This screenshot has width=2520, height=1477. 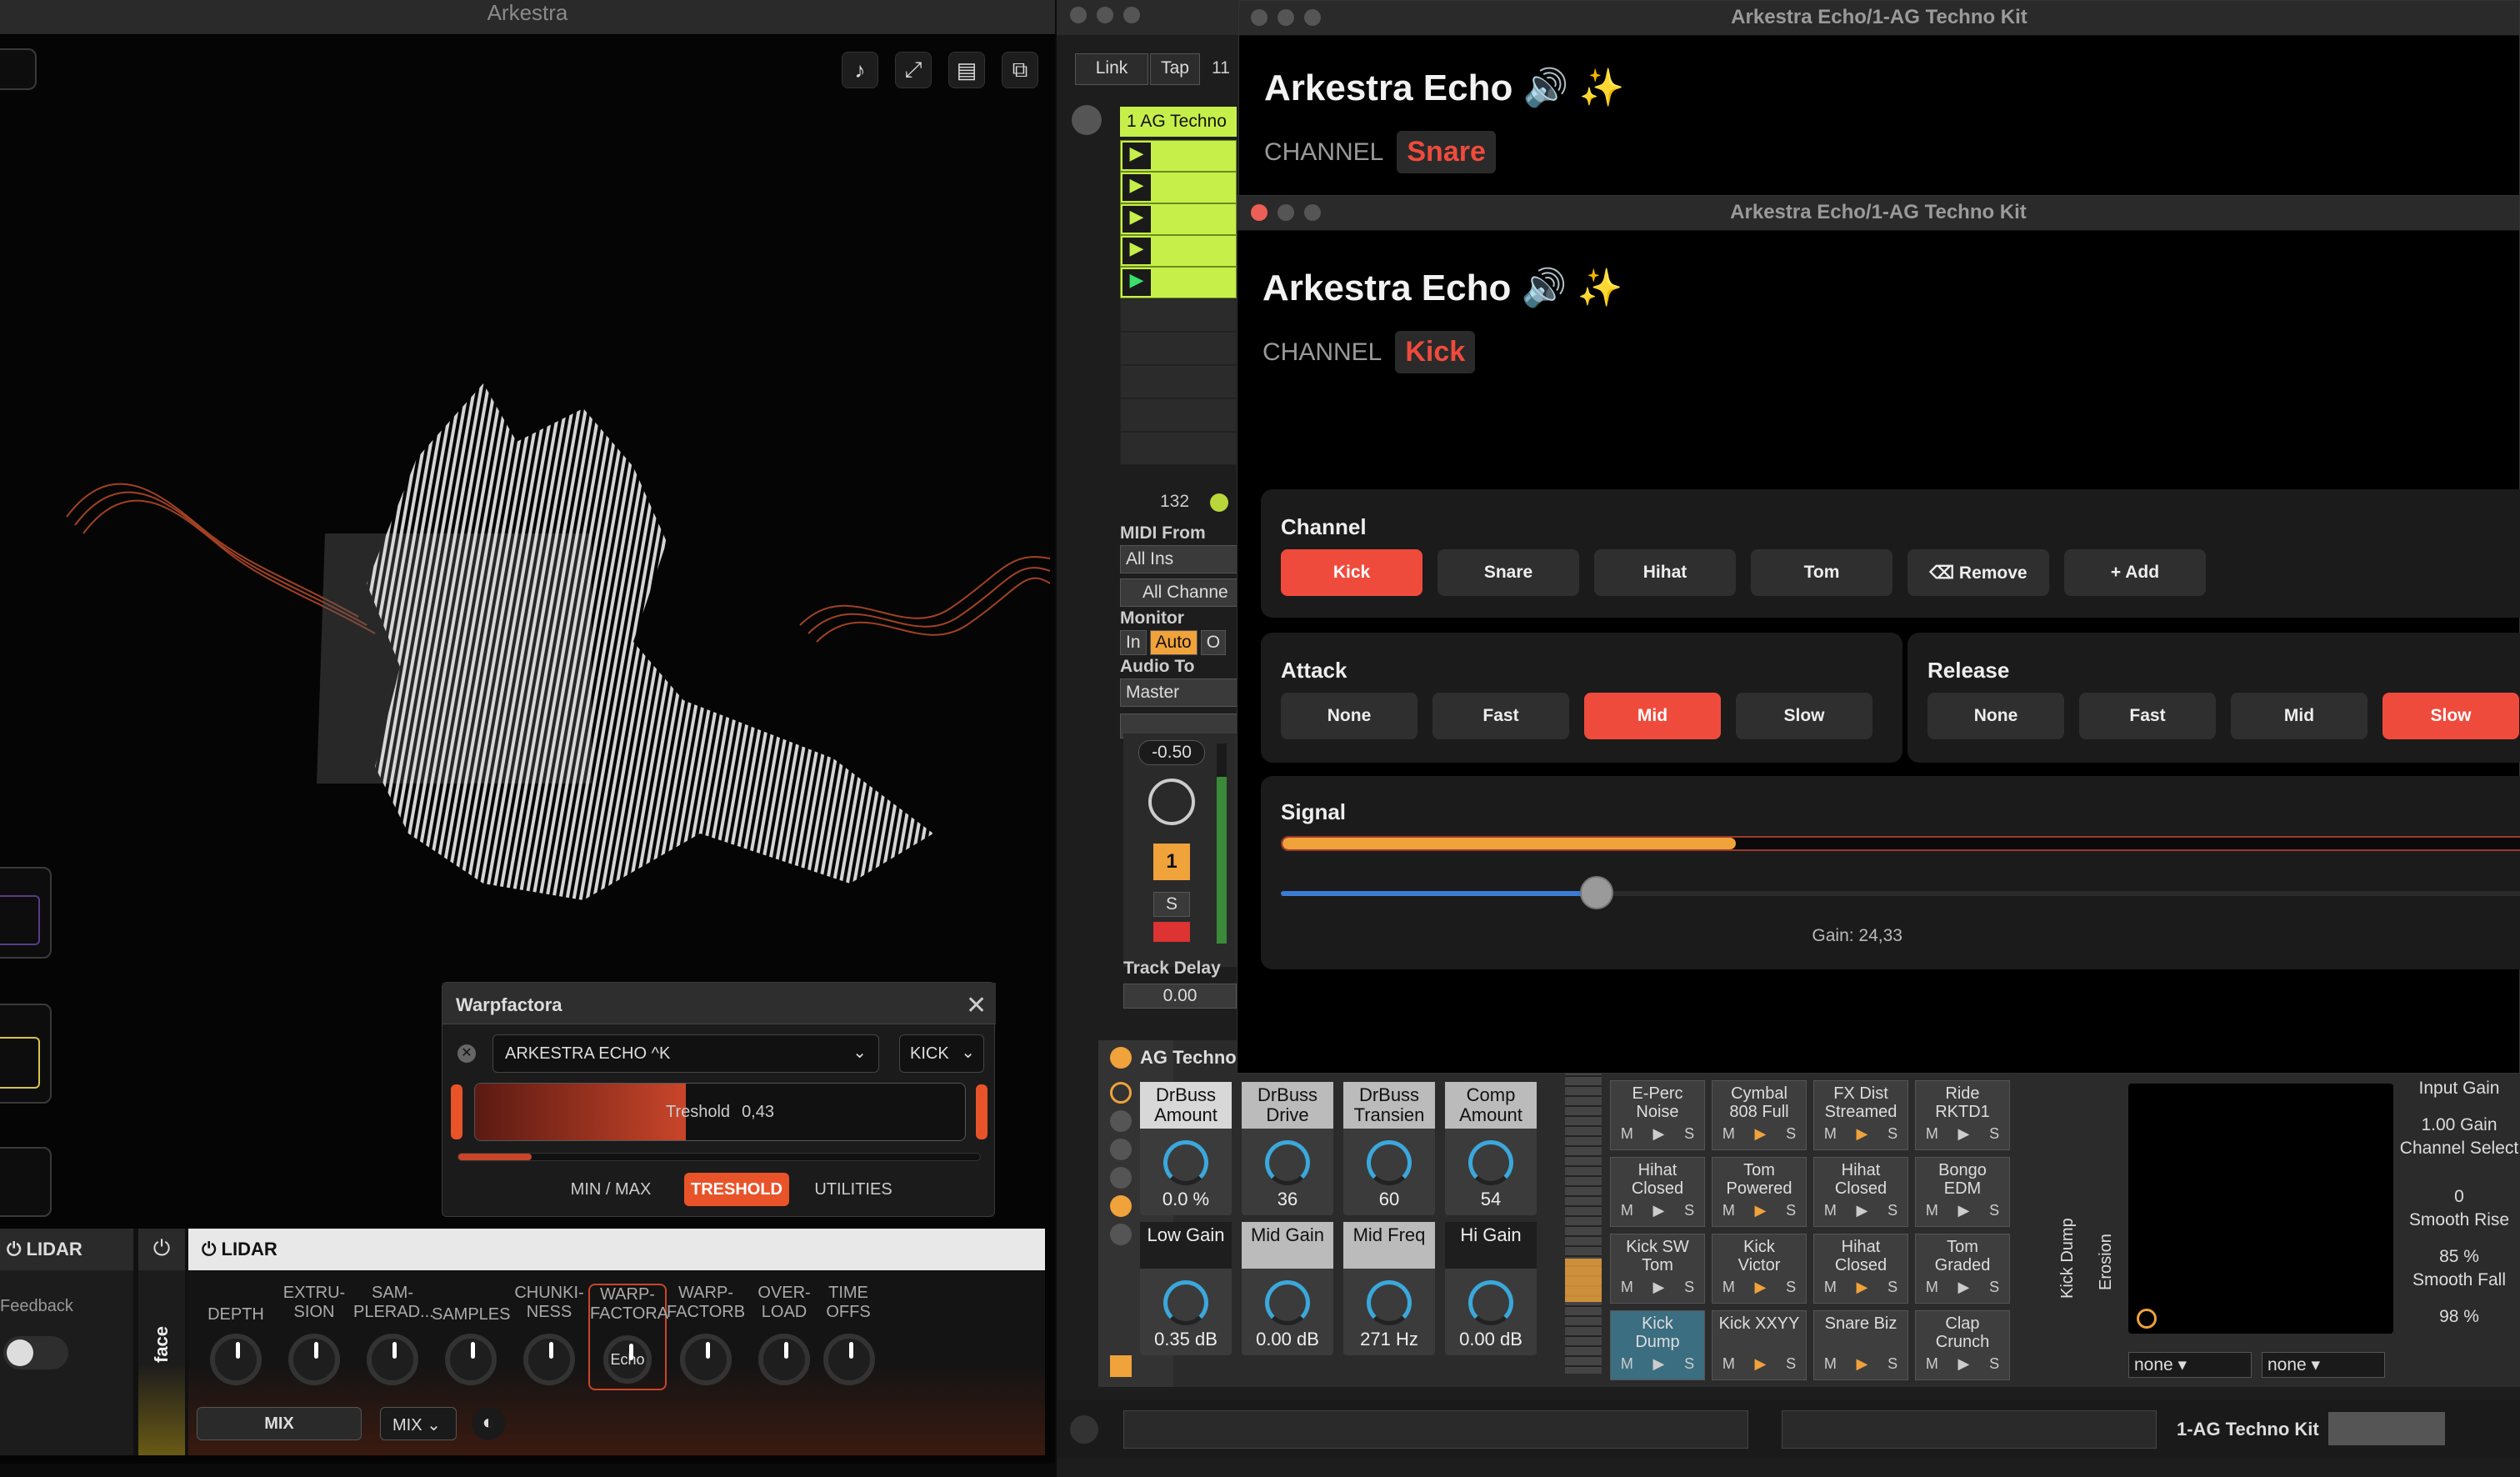 What do you see at coordinates (1657, 1115) in the screenshot?
I see `drum-pad: E-Perc Noise M ▶ S` at bounding box center [1657, 1115].